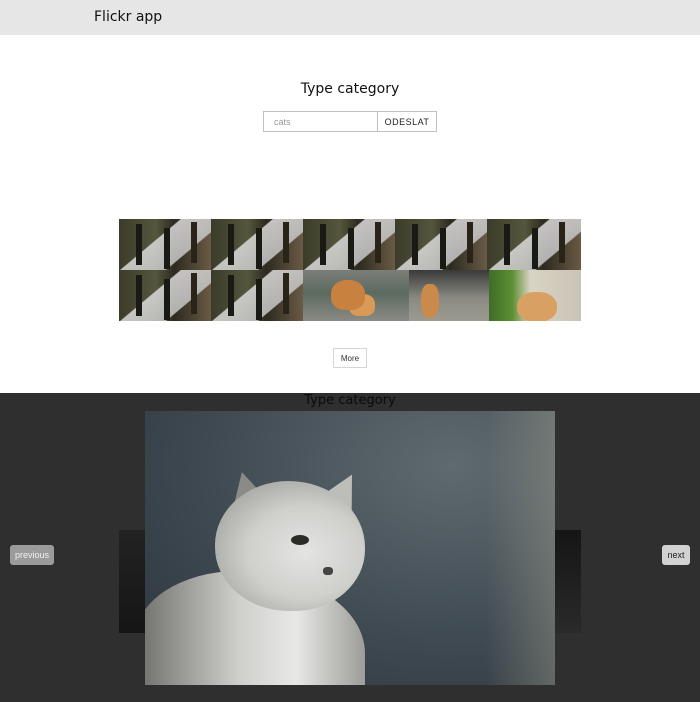 Image resolution: width=700 pixels, height=702 pixels. Describe the element at coordinates (350, 17) in the screenshot. I see `top-bar: Flickr app` at that location.